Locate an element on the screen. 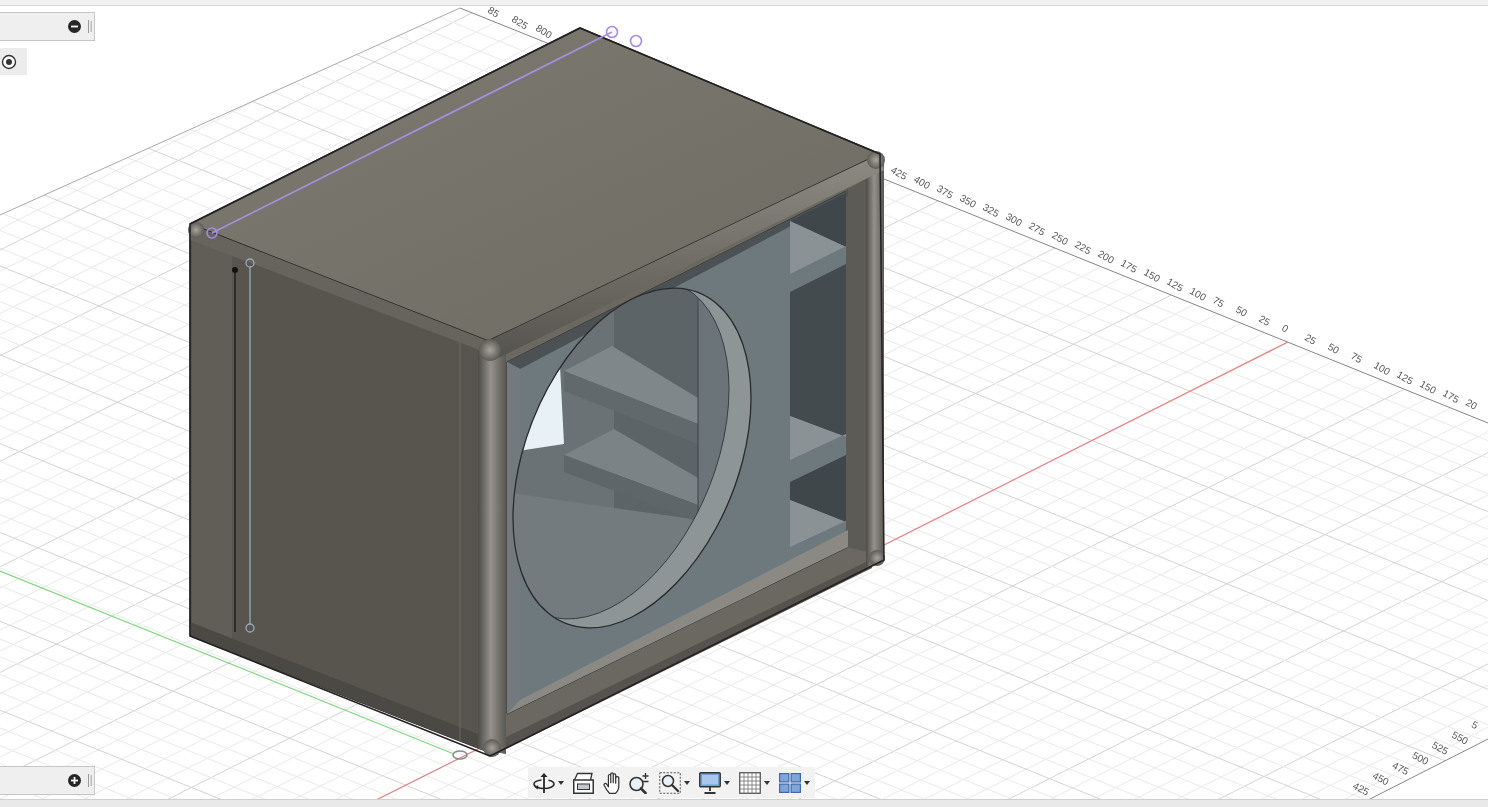  ruler-label: 500 is located at coordinates (1420, 758).